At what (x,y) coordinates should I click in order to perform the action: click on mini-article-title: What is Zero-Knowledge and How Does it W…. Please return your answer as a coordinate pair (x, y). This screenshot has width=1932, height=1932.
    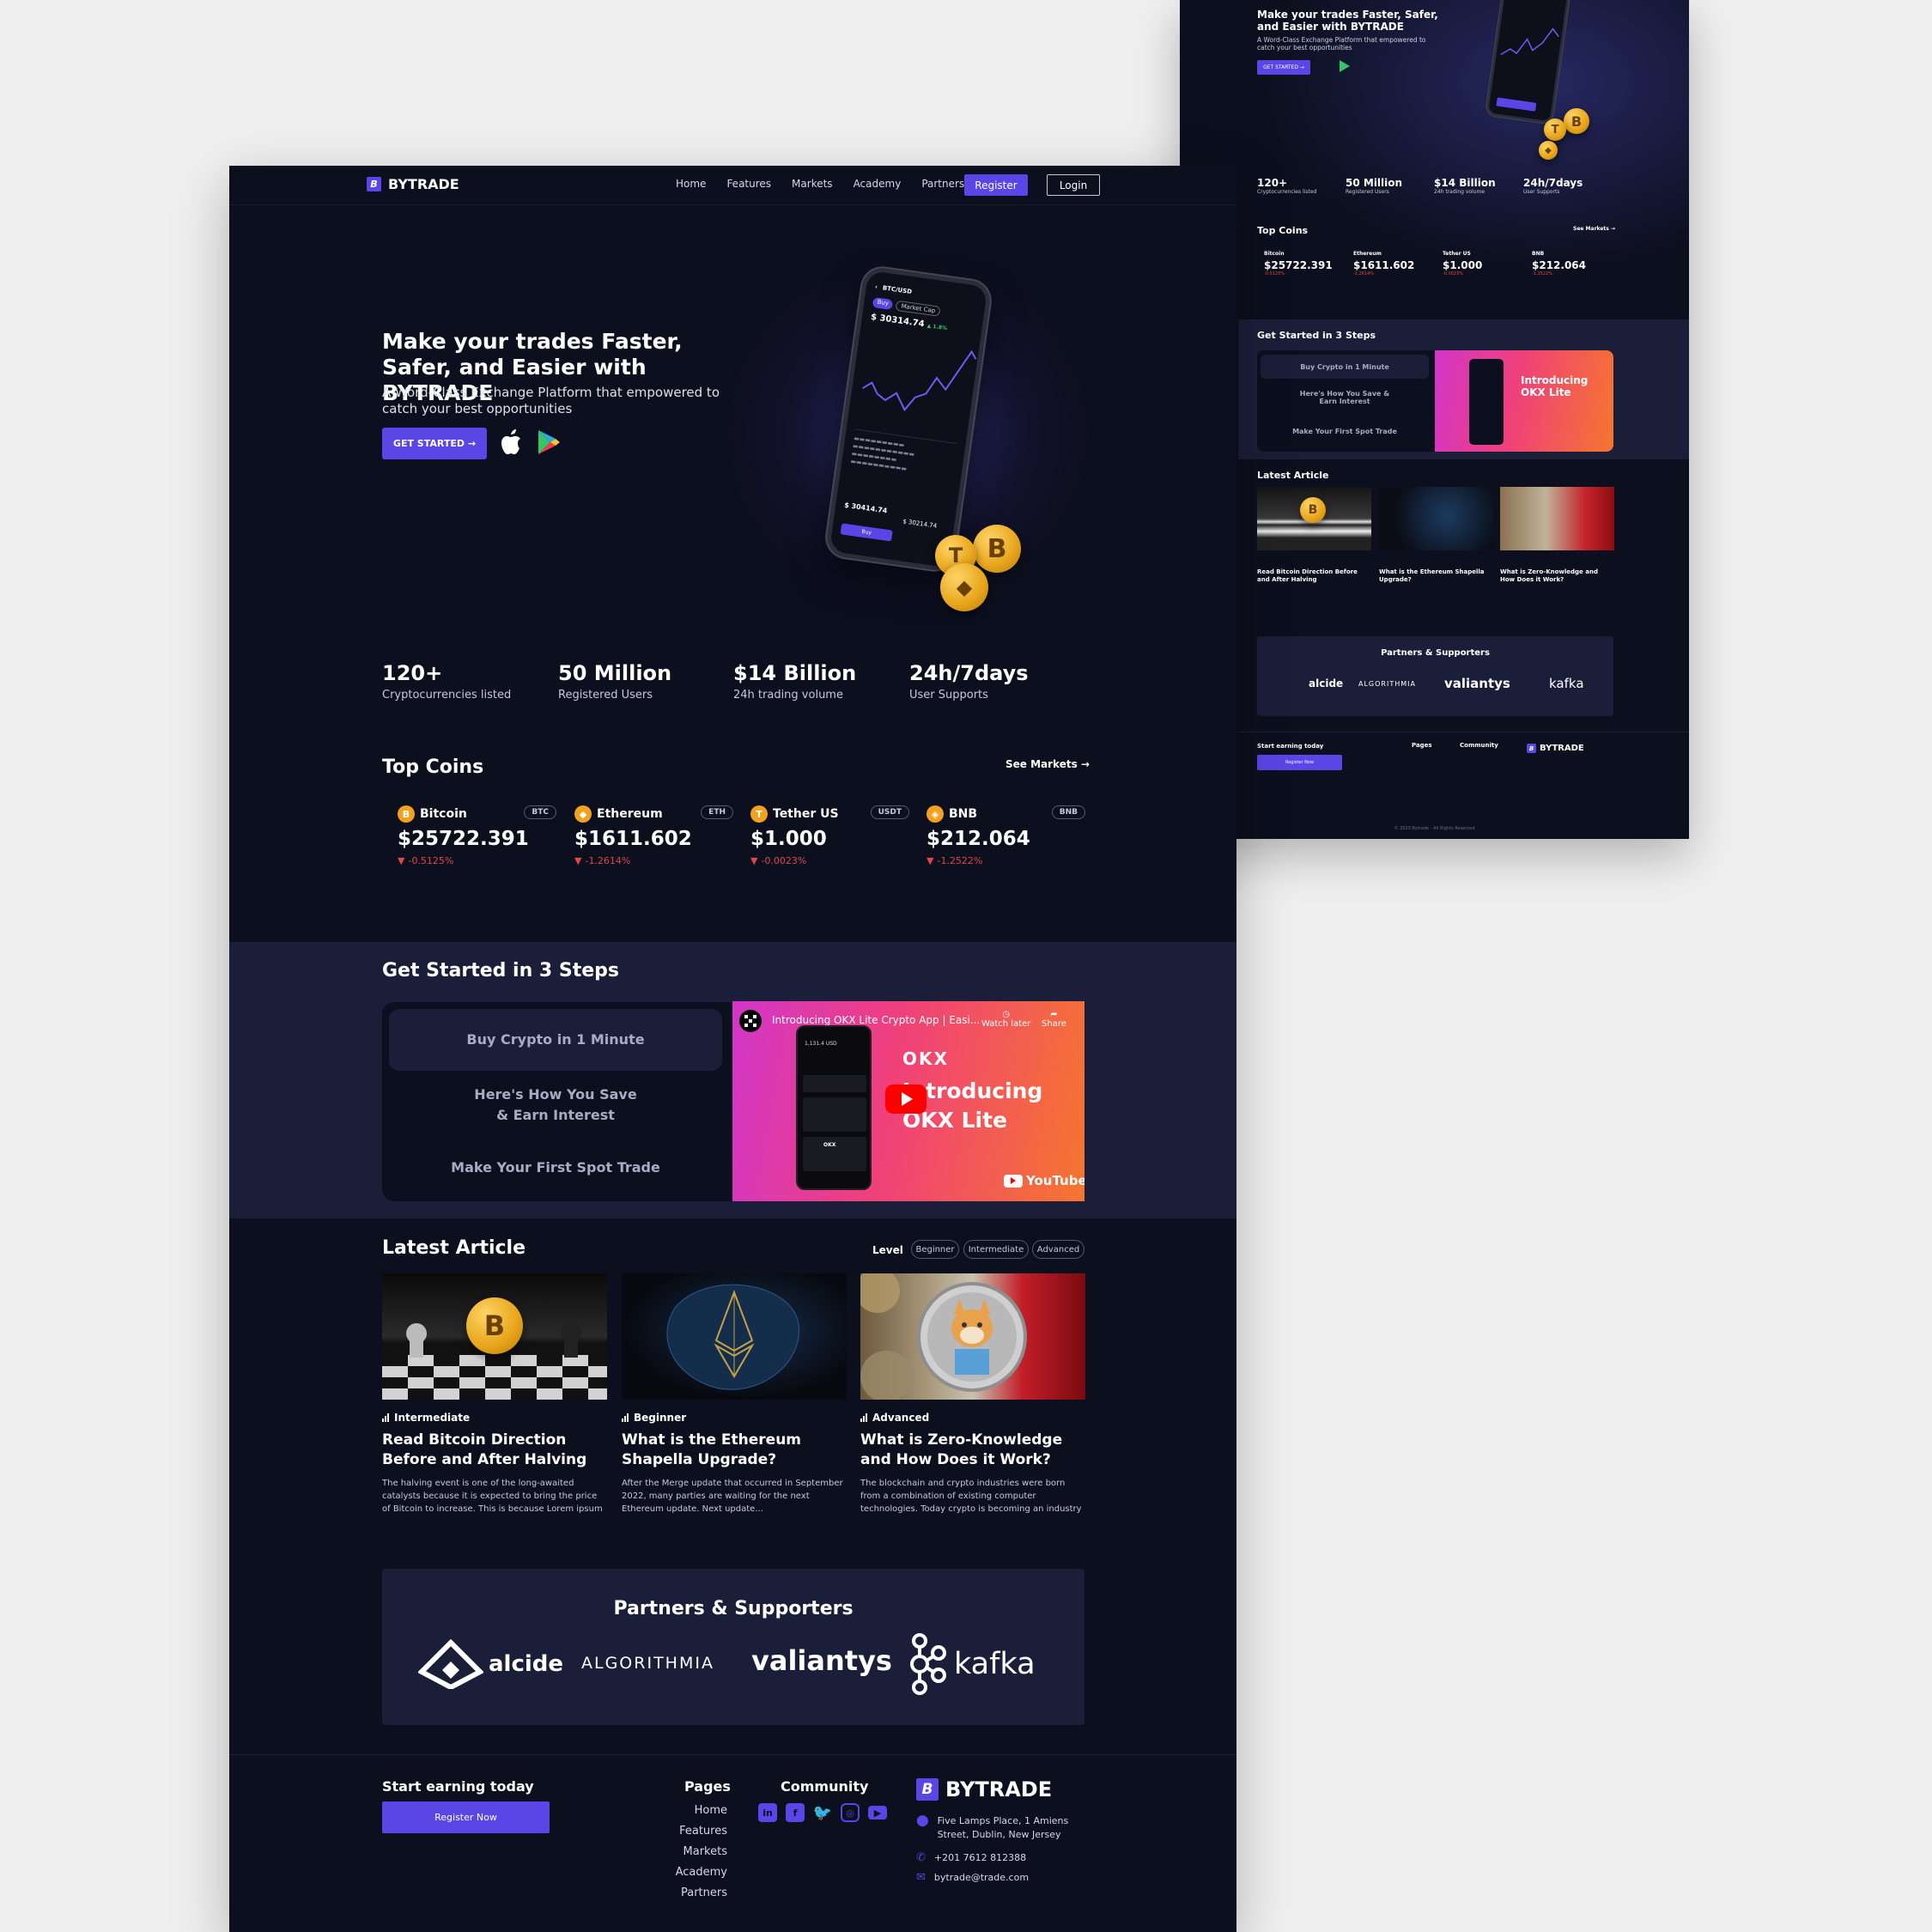
    Looking at the image, I should click on (1557, 576).